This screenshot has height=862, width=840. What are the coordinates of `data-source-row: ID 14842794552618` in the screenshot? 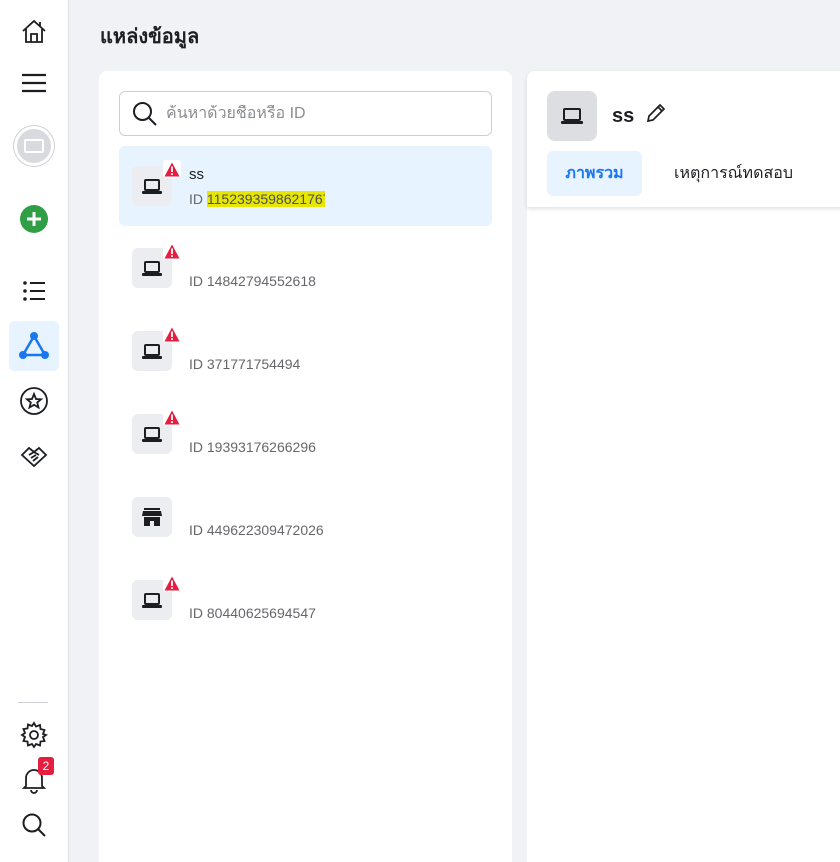 It's located at (305, 268).